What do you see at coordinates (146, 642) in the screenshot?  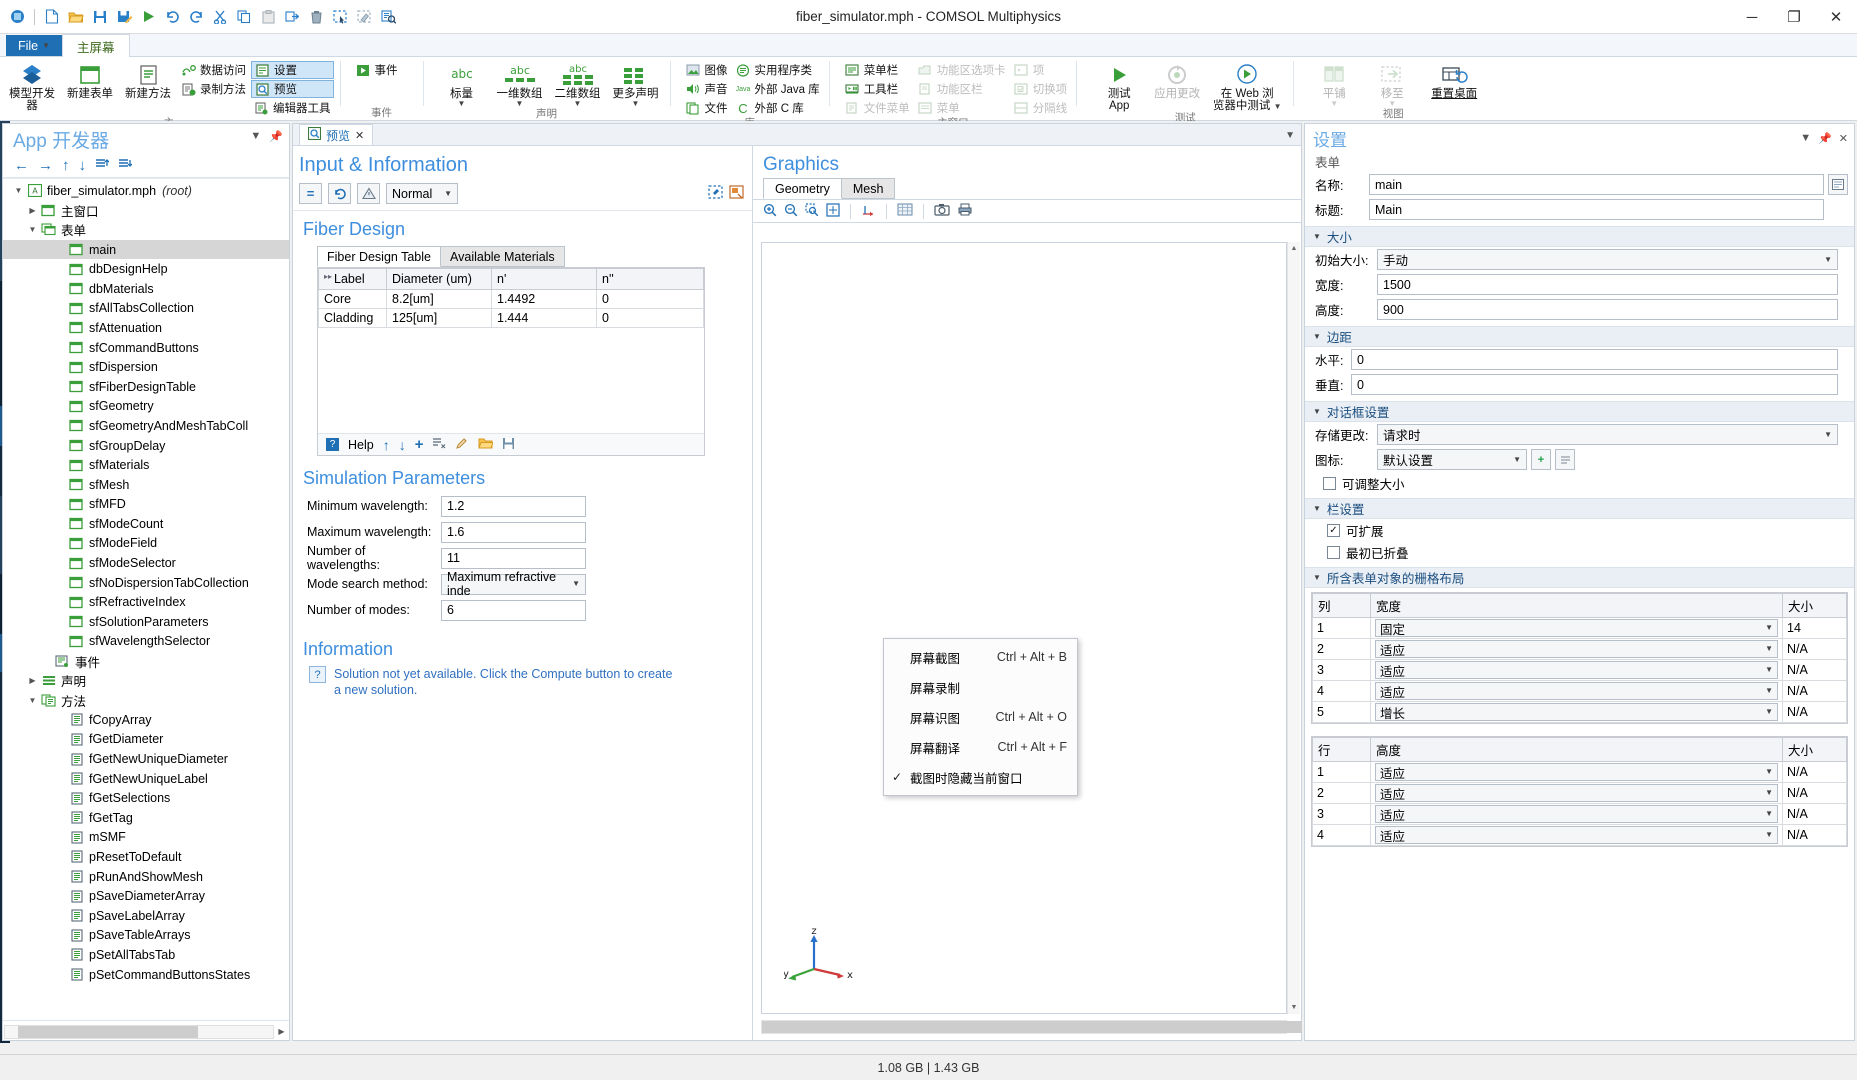 I see `tree-node: sfWavelengthSelector` at bounding box center [146, 642].